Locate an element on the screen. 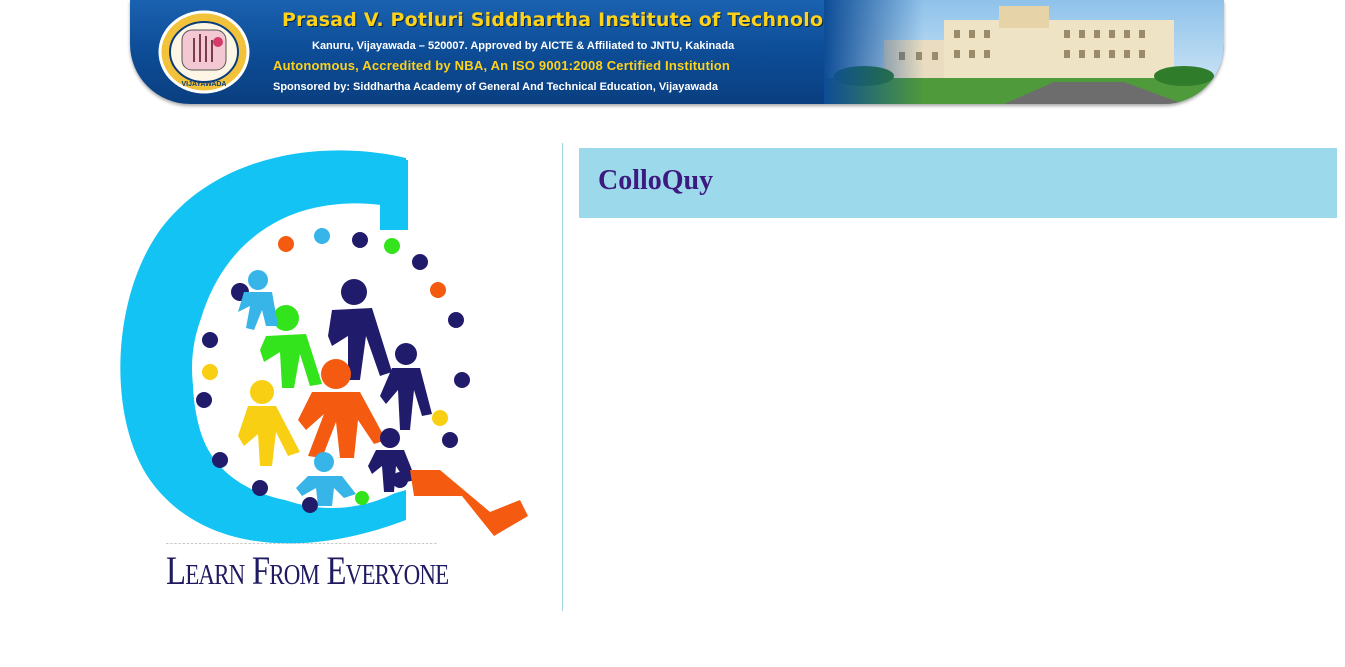 Image resolution: width=1345 pixels, height=667 pixels. seal-text: VIJAYAWADA is located at coordinates (203, 84).